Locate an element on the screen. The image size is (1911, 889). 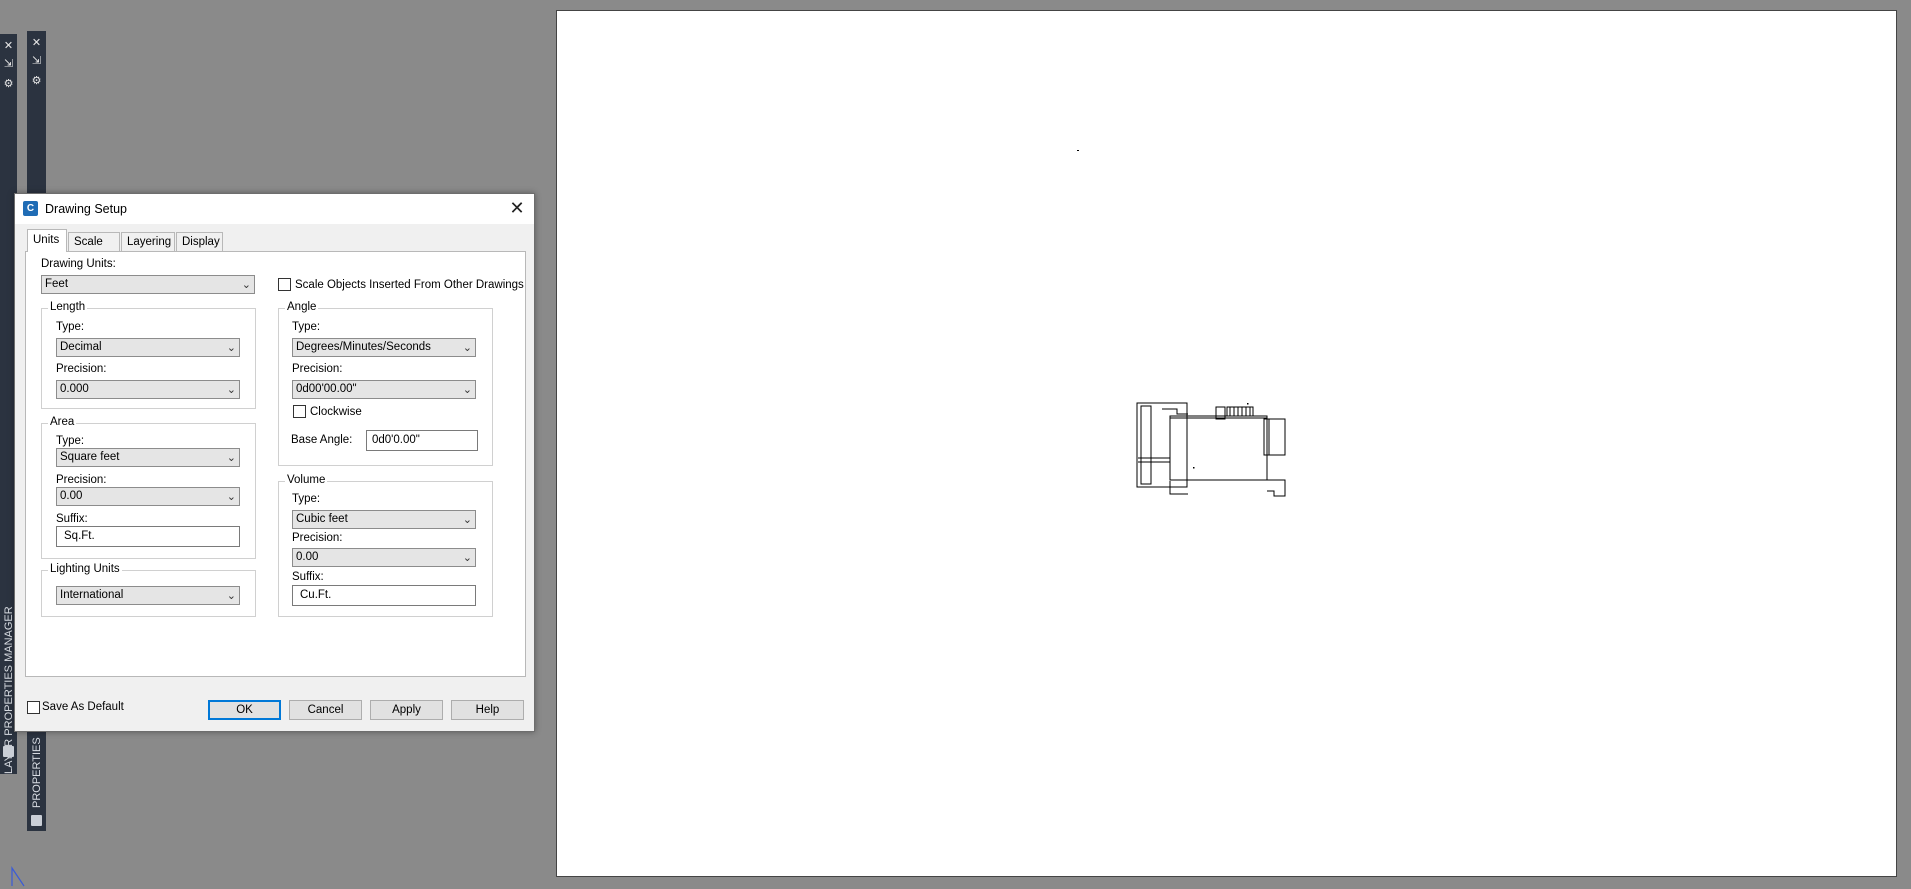
area-precision-value: 0.00 is located at coordinates (71, 496).